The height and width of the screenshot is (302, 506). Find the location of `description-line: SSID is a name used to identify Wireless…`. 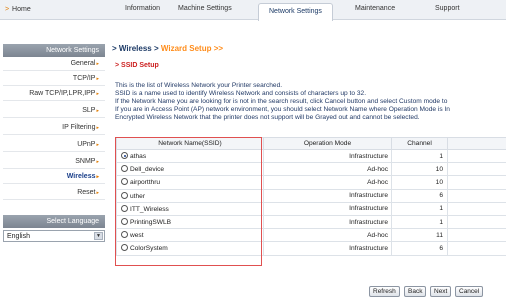

description-line: SSID is a name used to identify Wireless… is located at coordinates (241, 93).